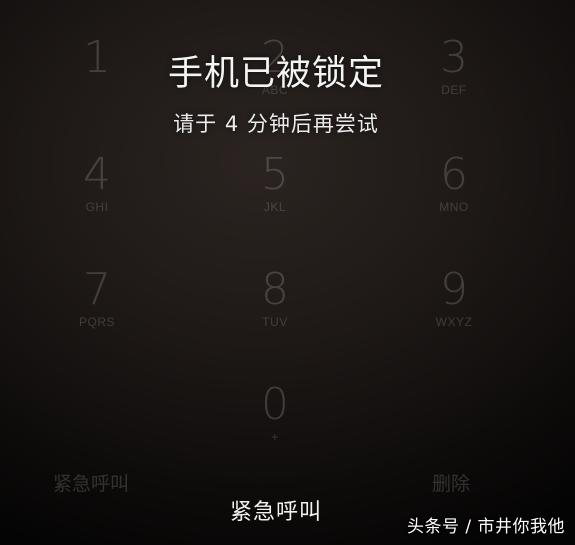  I want to click on key-letters: PQRS, so click(96, 322).